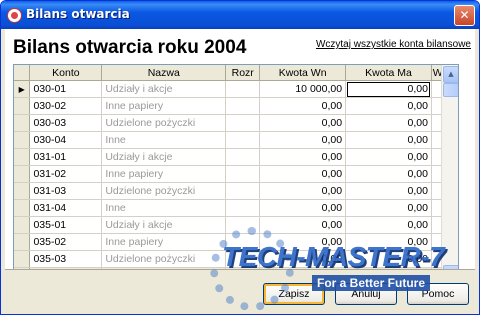  I want to click on column-header-kwota-ma: Kwota Ma, so click(388, 73).